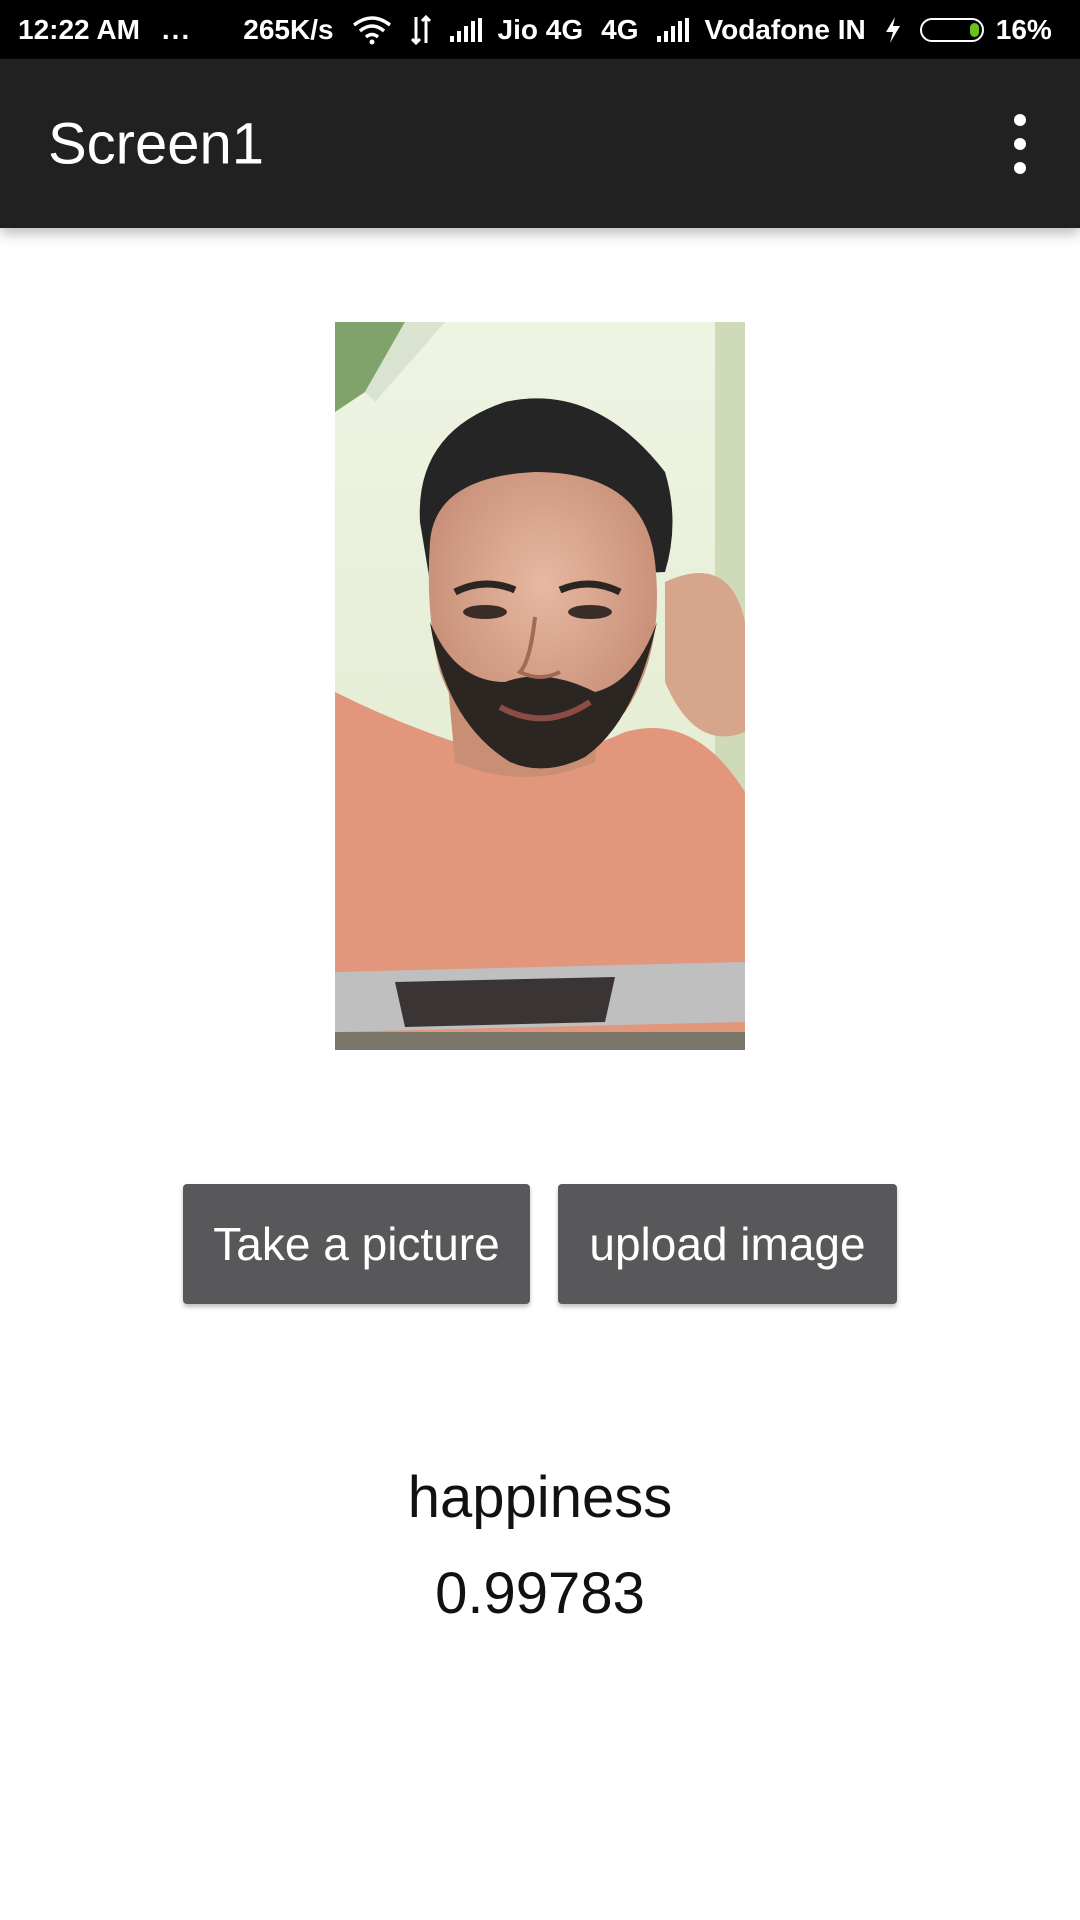 Image resolution: width=1080 pixels, height=1920 pixels. What do you see at coordinates (620, 29) in the screenshot?
I see `network-type: 4G` at bounding box center [620, 29].